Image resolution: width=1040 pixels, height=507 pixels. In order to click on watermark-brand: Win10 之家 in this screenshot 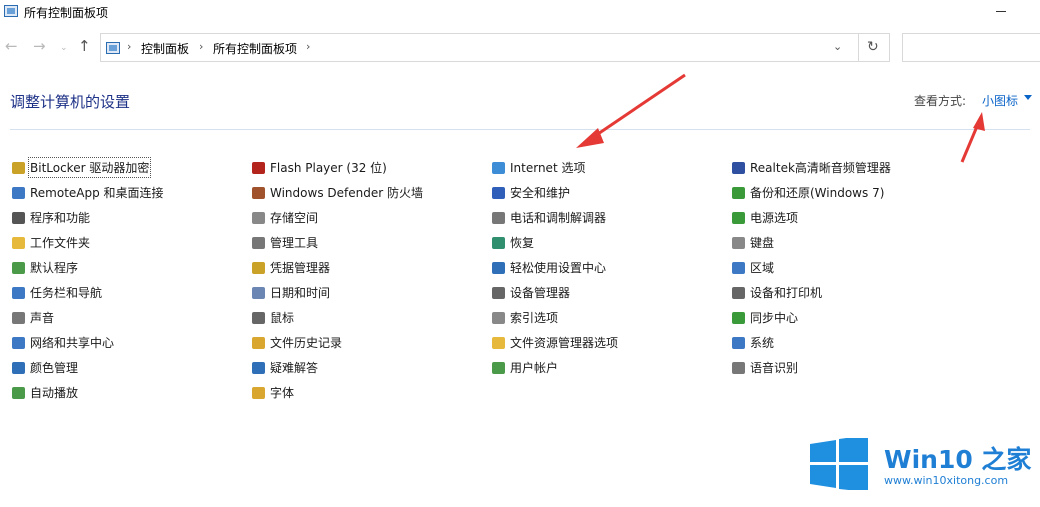, I will do `click(958, 459)`.